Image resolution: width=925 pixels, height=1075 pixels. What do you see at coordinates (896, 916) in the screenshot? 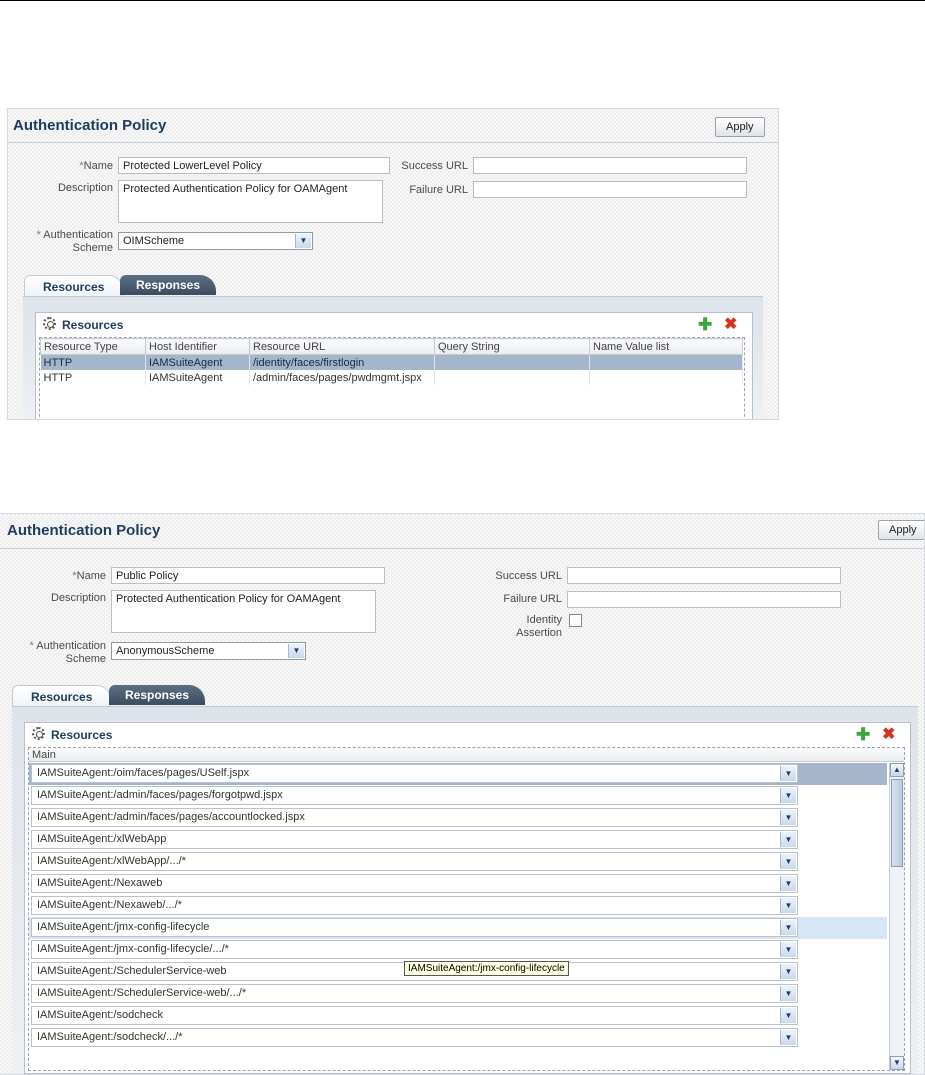
I see `vertical-scrollbar: ▲ ▼` at bounding box center [896, 916].